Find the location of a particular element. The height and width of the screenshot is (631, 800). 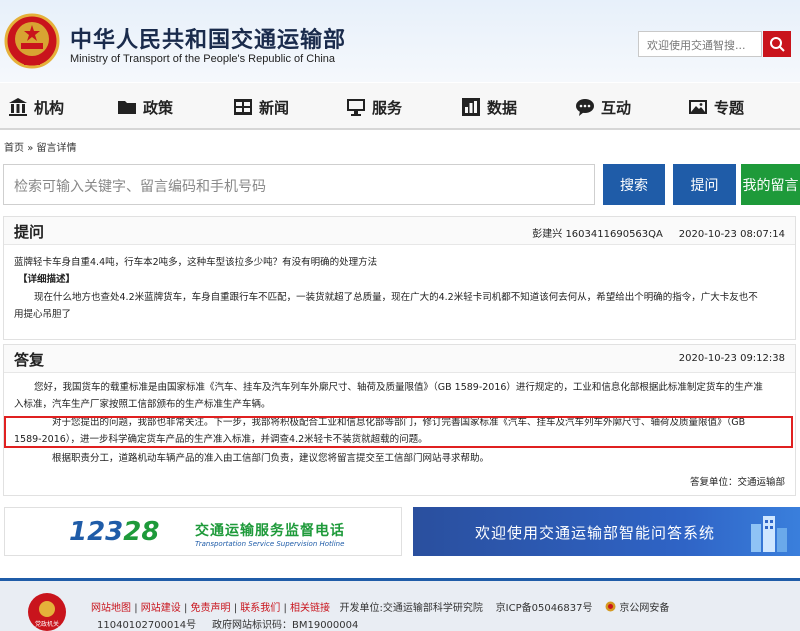

footer-link-related: 相关链接 is located at coordinates (310, 608).